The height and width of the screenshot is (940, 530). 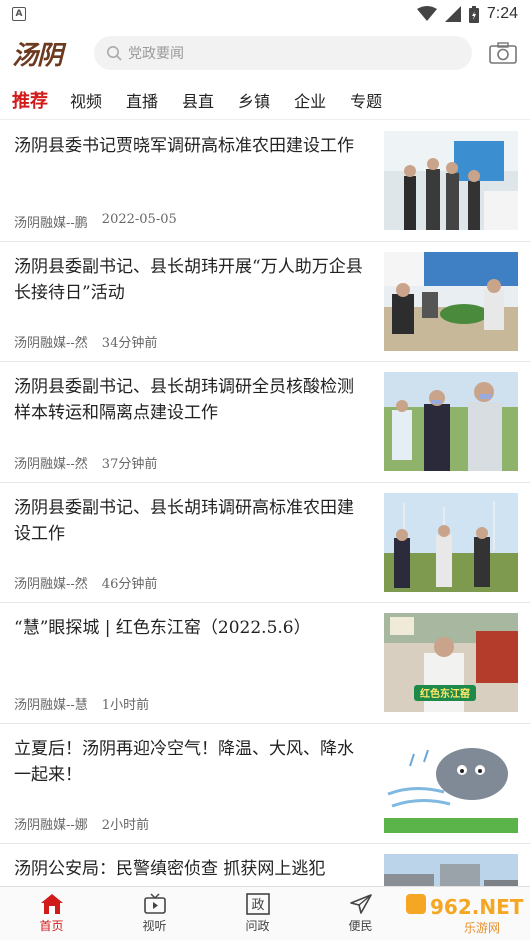 What do you see at coordinates (162, 628) in the screenshot?
I see `news-title: “慧”眼探城 | 红色东江窑（2022.5.6）` at bounding box center [162, 628].